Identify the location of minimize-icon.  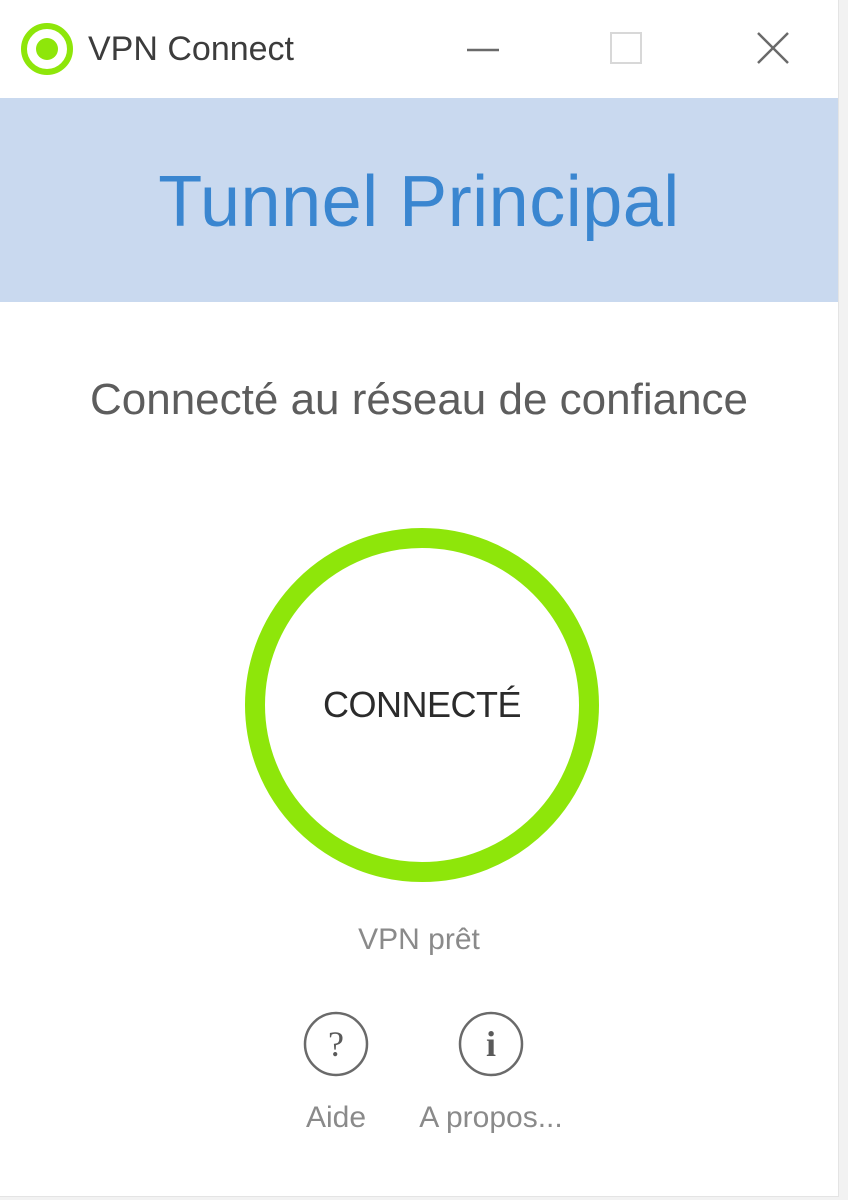
(483, 48).